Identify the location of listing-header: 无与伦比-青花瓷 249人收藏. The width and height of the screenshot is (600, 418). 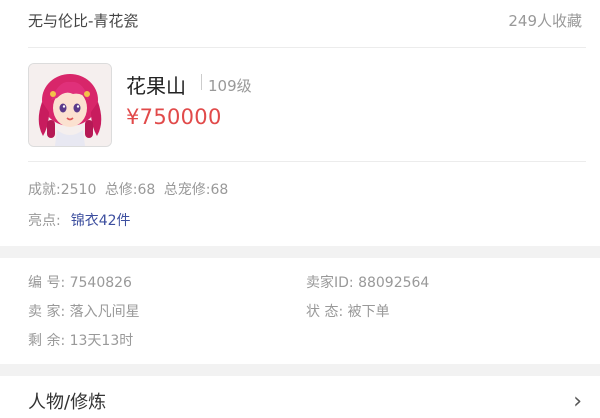
(300, 20).